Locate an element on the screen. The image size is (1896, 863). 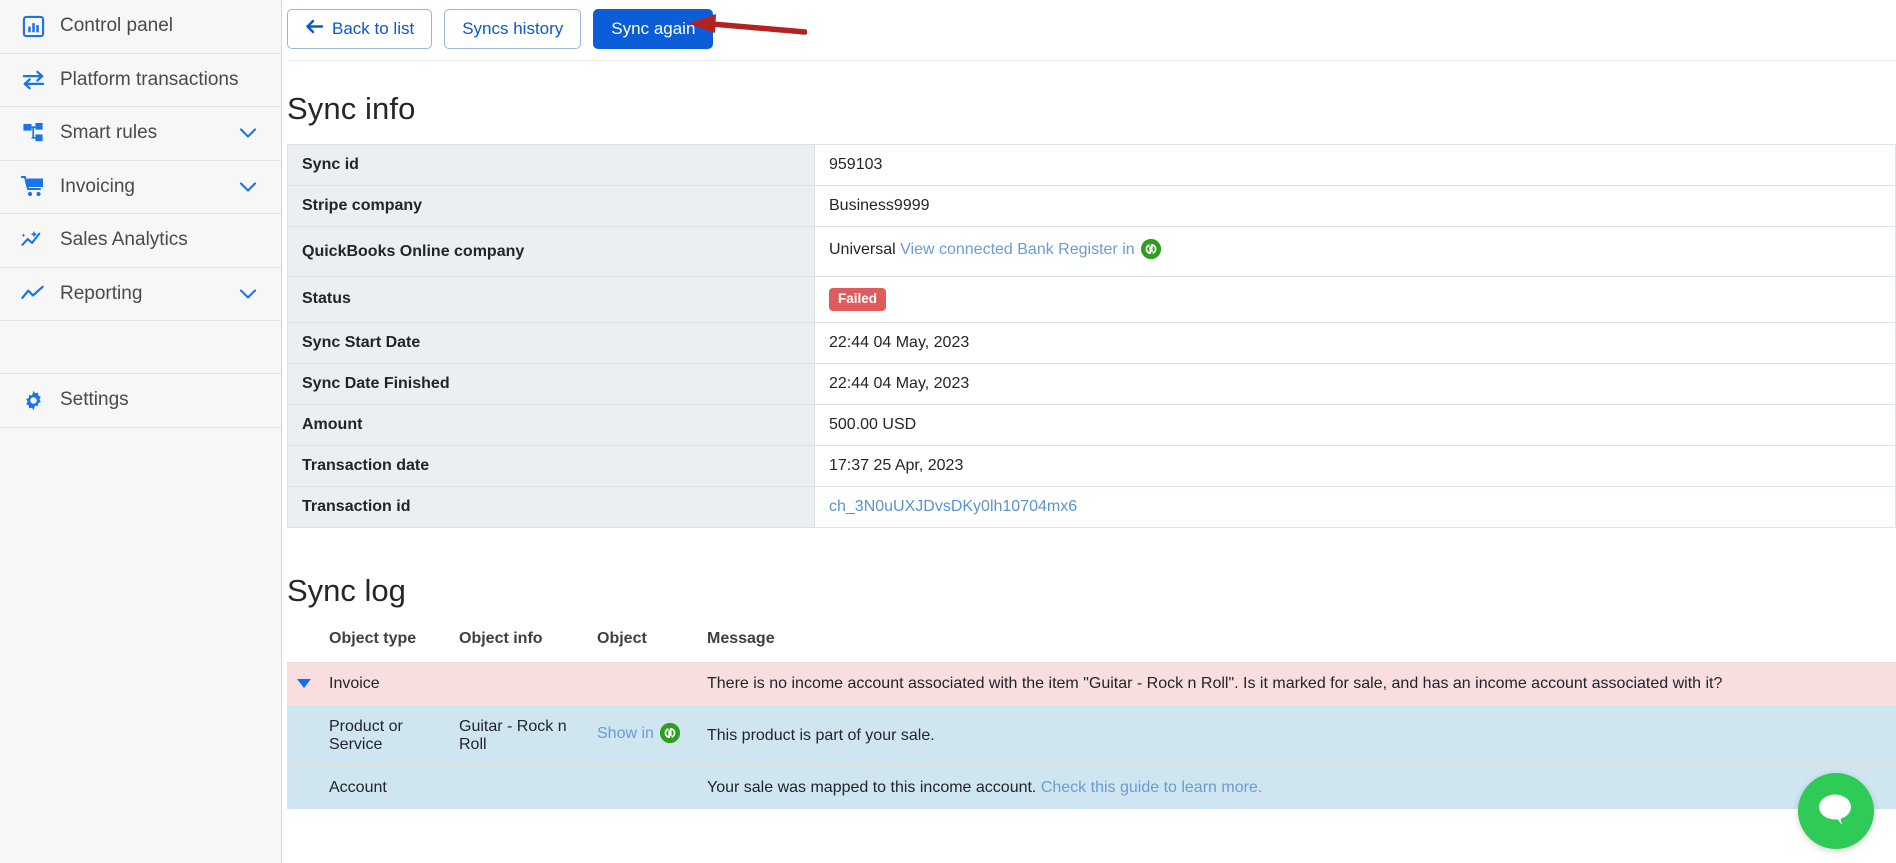
transaction-id-link: ch_3N0uUXJDvsDKy0lh10704mx6 is located at coordinates (953, 506).